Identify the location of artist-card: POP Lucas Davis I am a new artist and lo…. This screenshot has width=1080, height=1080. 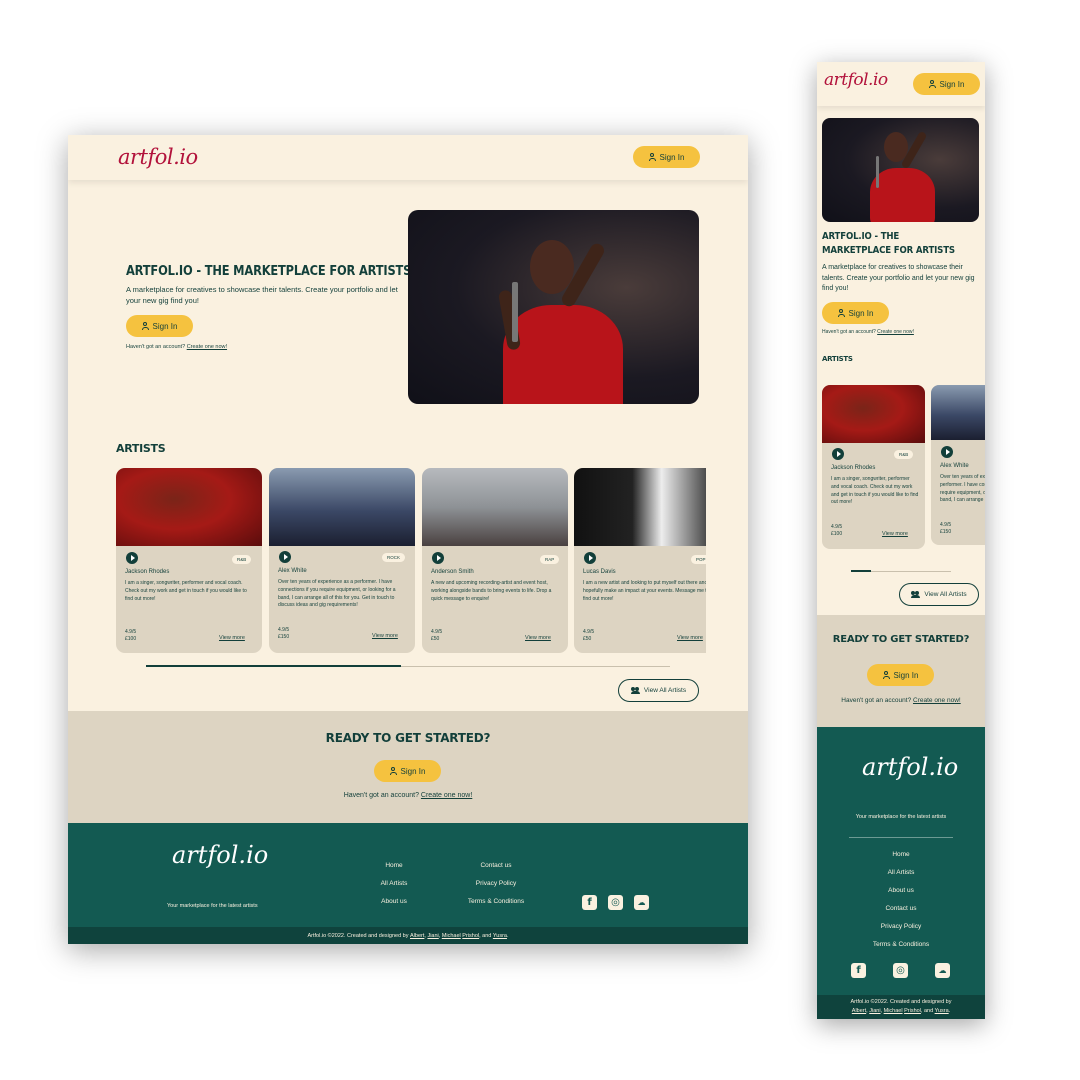
(640, 560).